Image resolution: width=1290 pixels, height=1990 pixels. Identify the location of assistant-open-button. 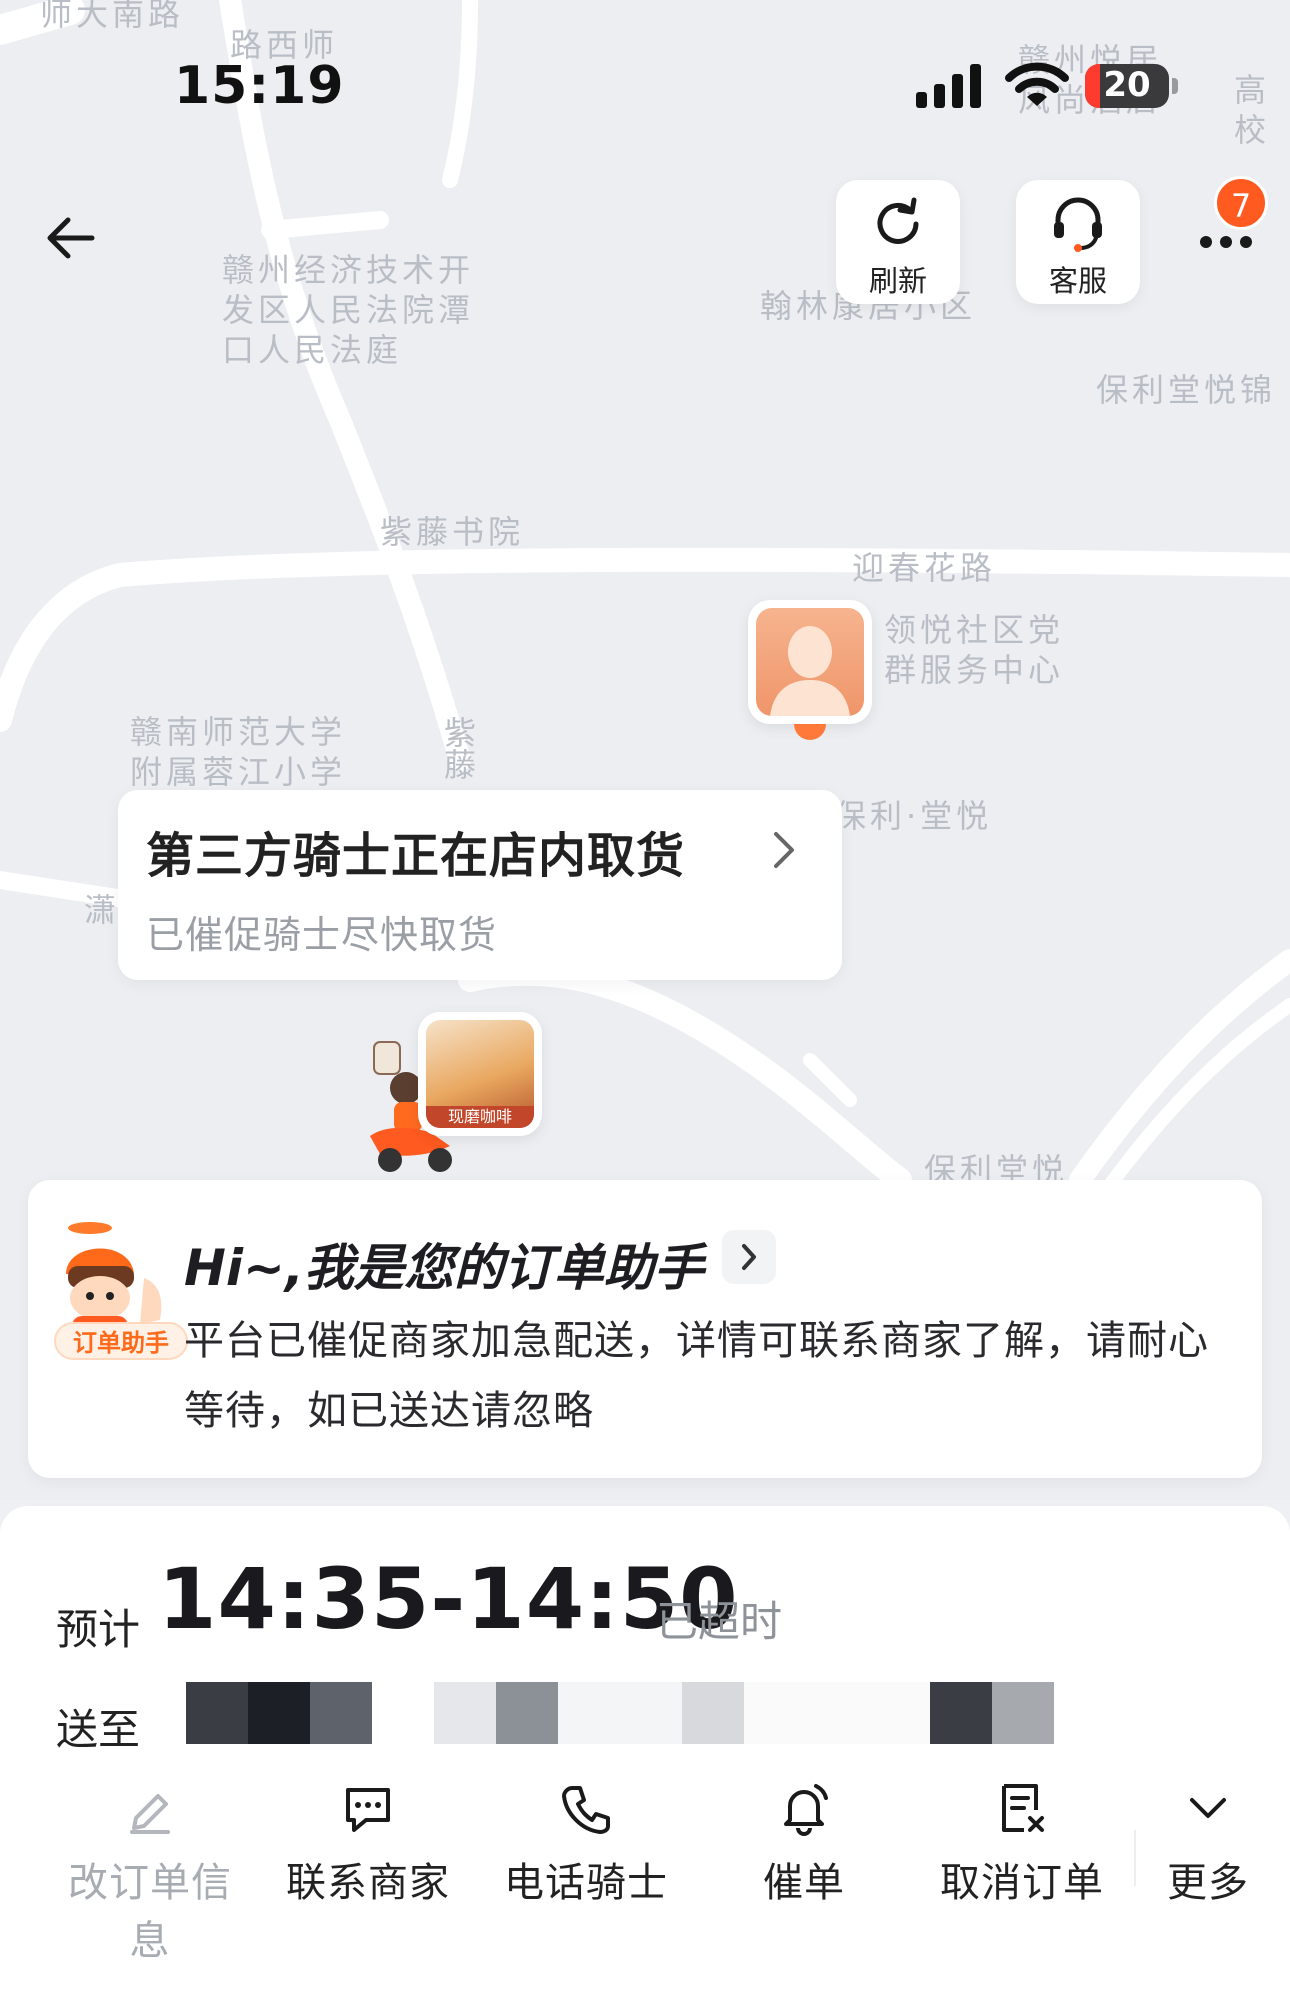
(749, 1257).